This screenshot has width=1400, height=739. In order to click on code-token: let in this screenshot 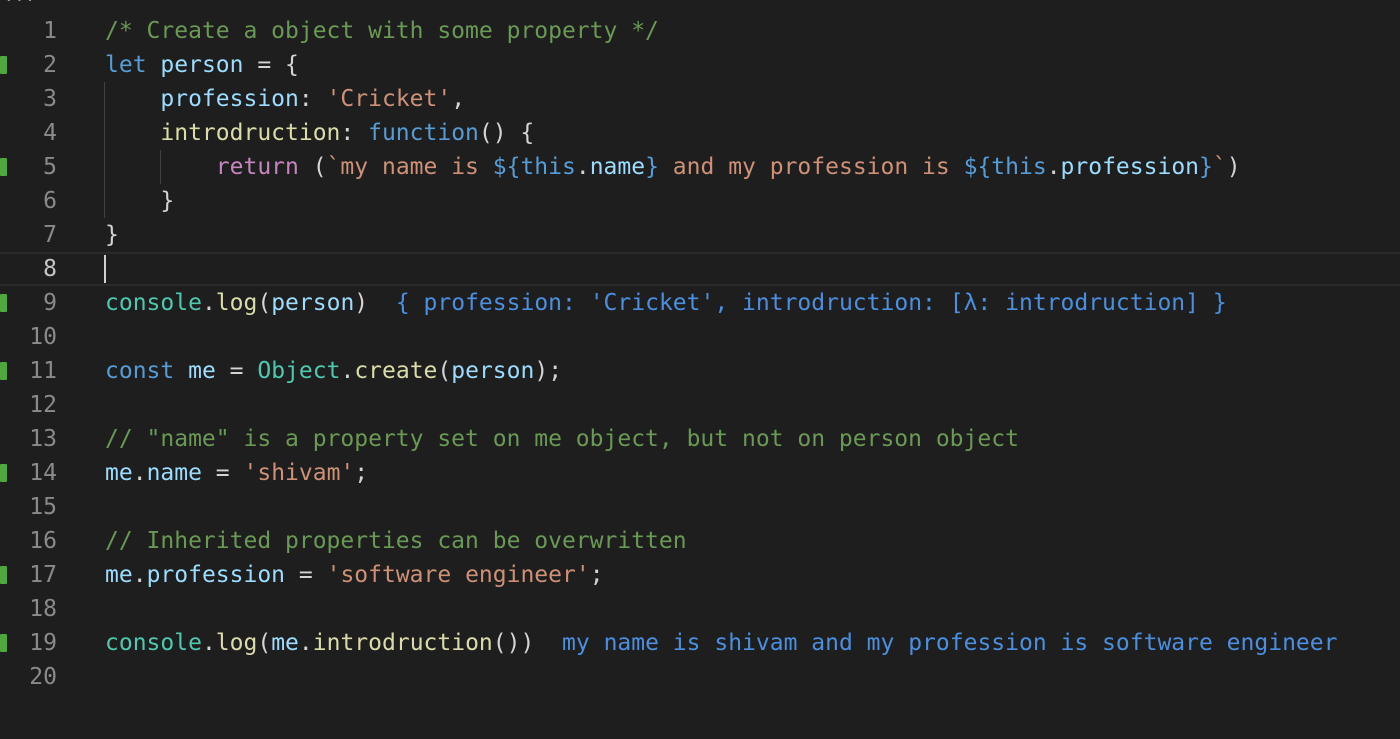, I will do `click(126, 65)`.